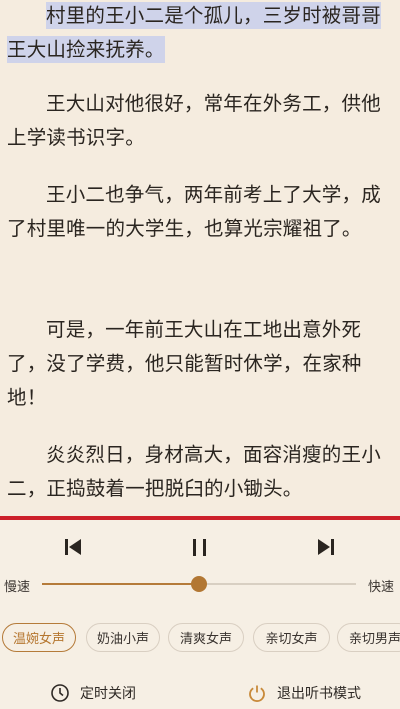 This screenshot has width=400, height=709. Describe the element at coordinates (39, 637) in the screenshot. I see `voice-option-1: 温婉女声` at that location.